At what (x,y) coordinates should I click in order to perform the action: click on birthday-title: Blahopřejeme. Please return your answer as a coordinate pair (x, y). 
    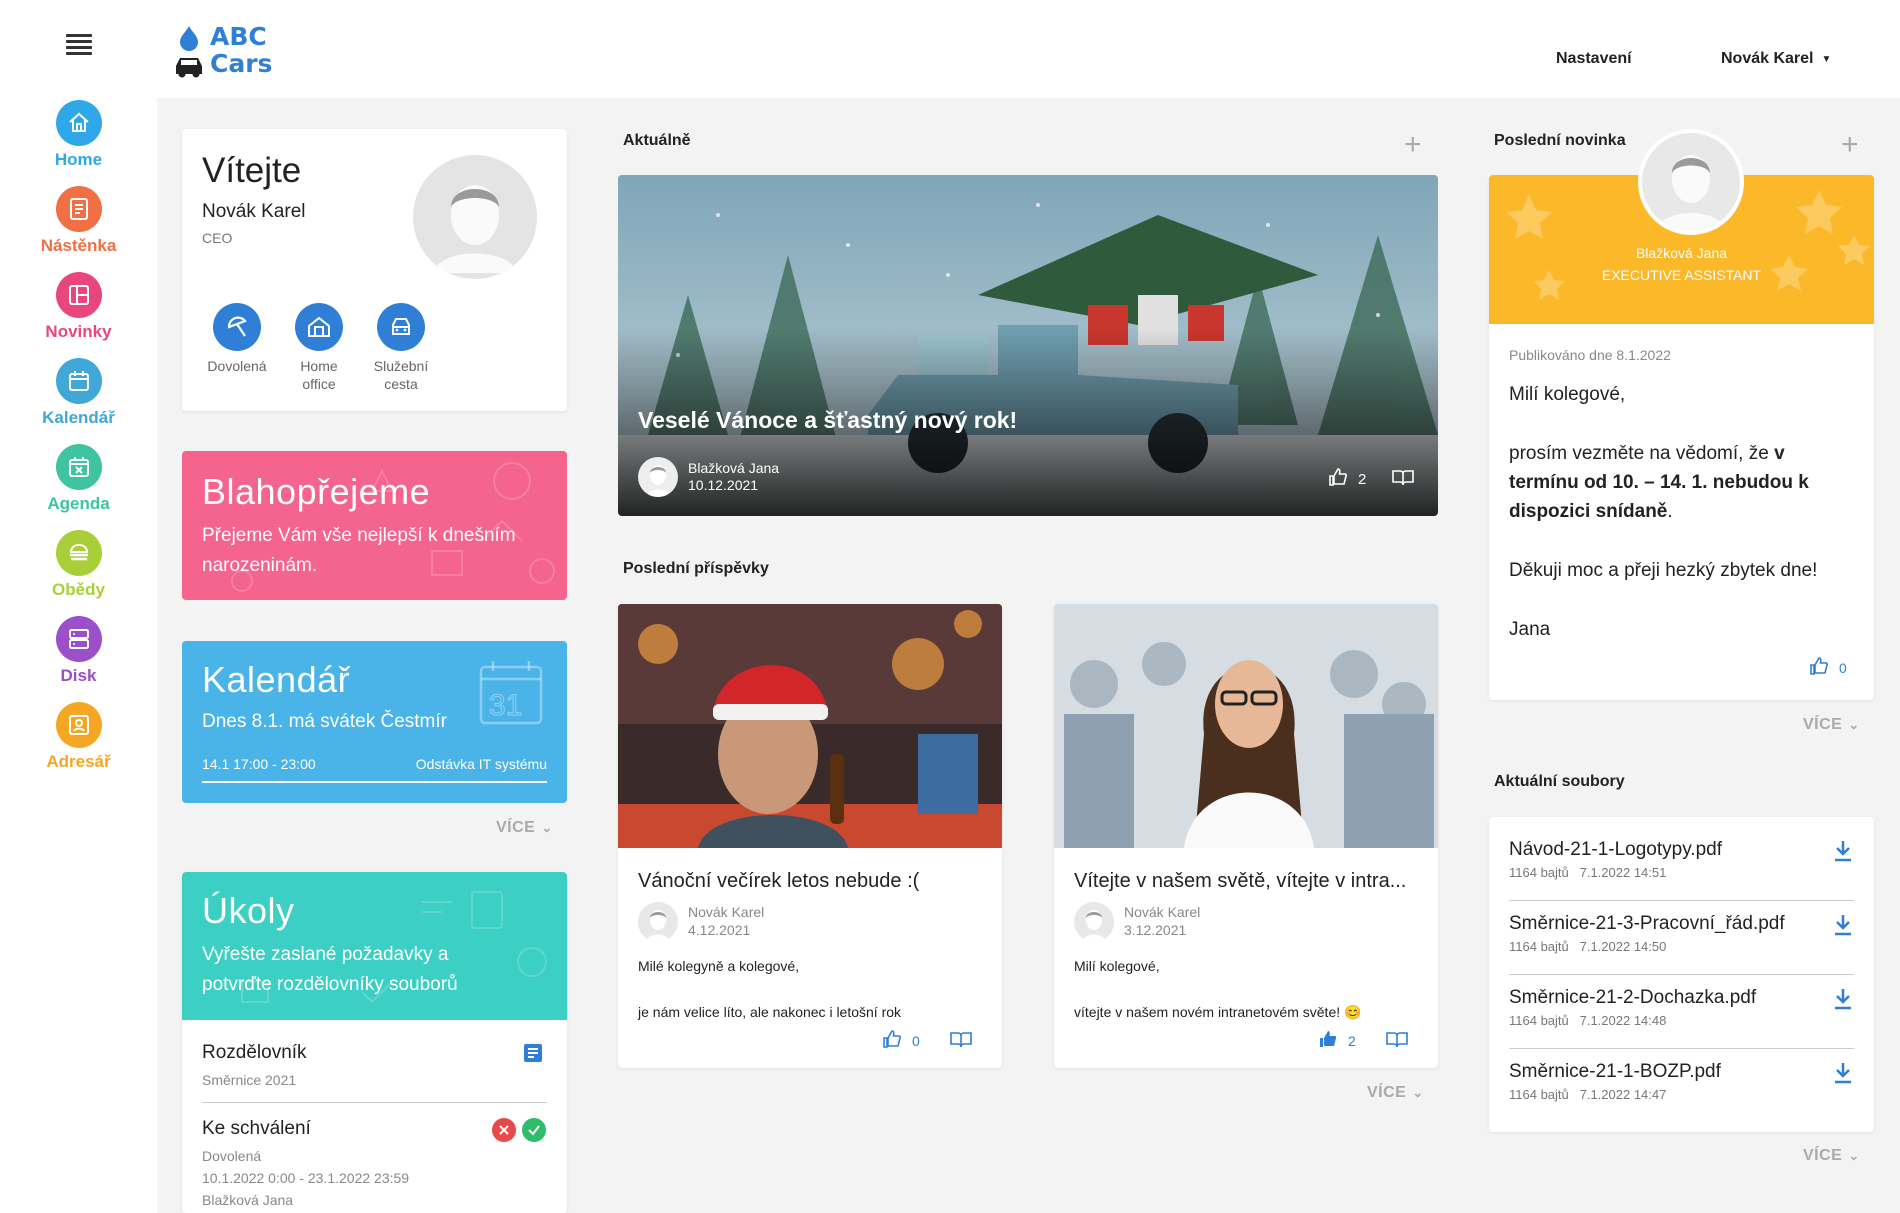
    Looking at the image, I should click on (316, 491).